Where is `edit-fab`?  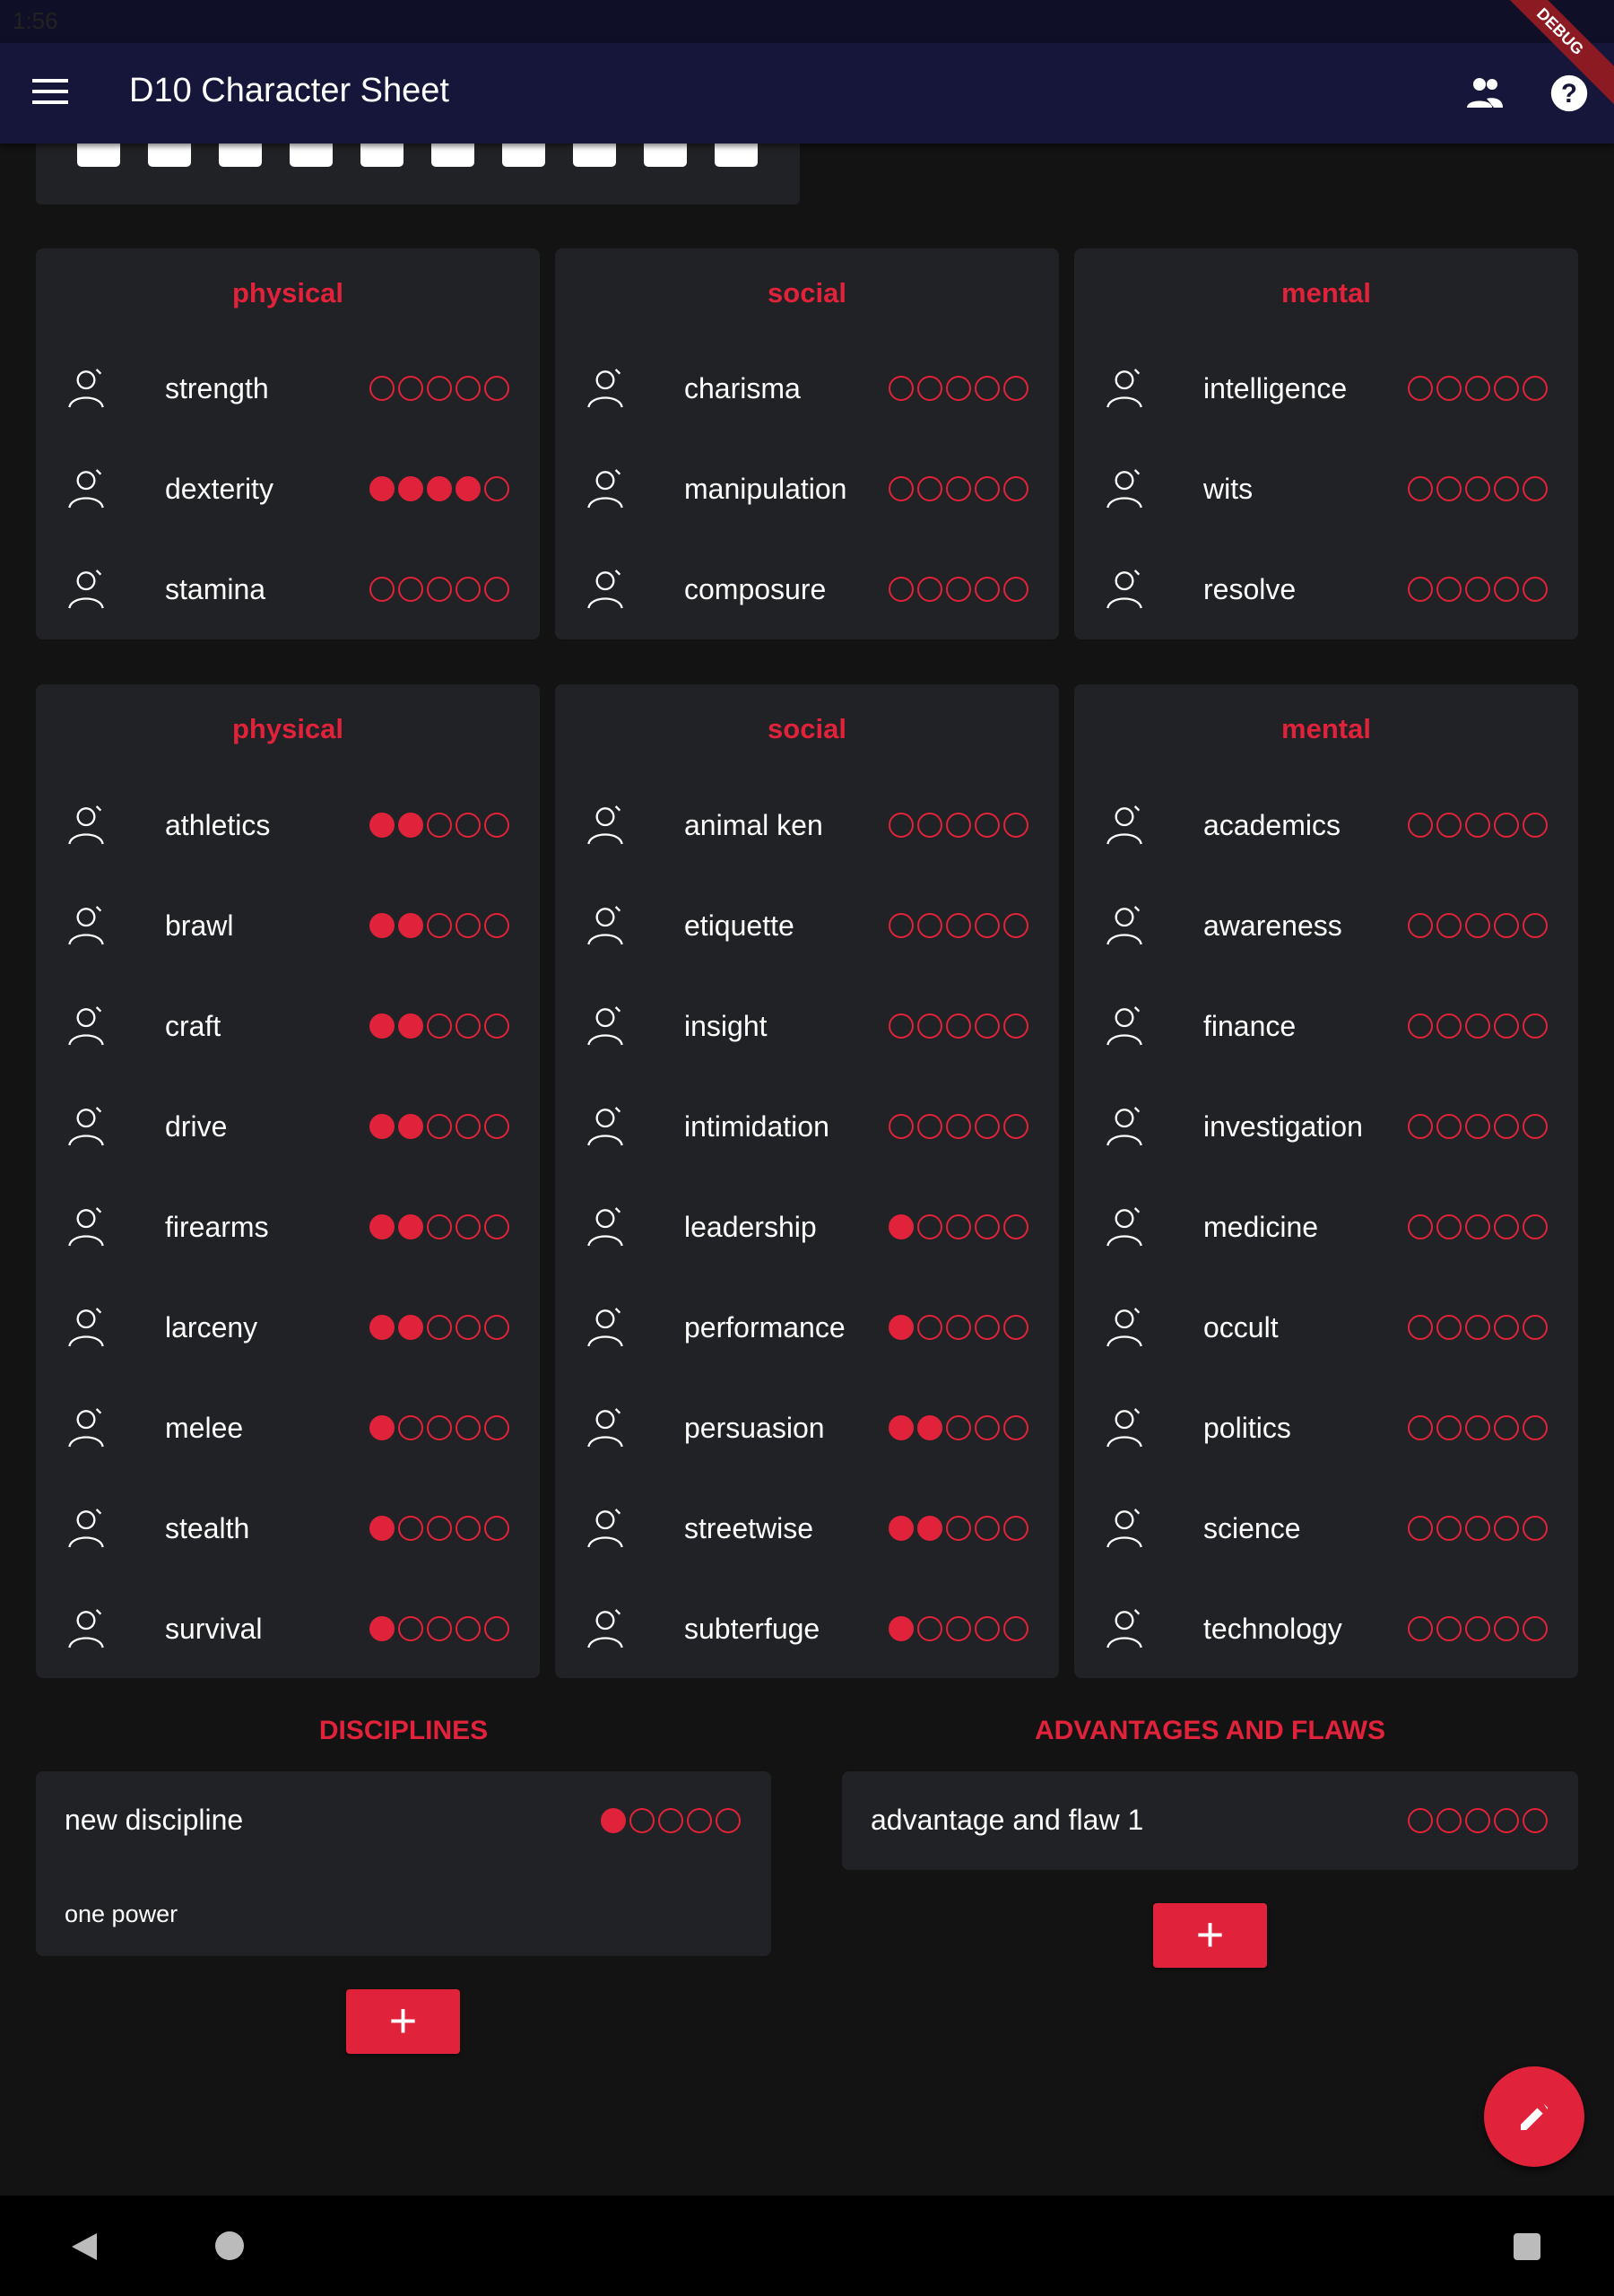
edit-fab is located at coordinates (1534, 2116).